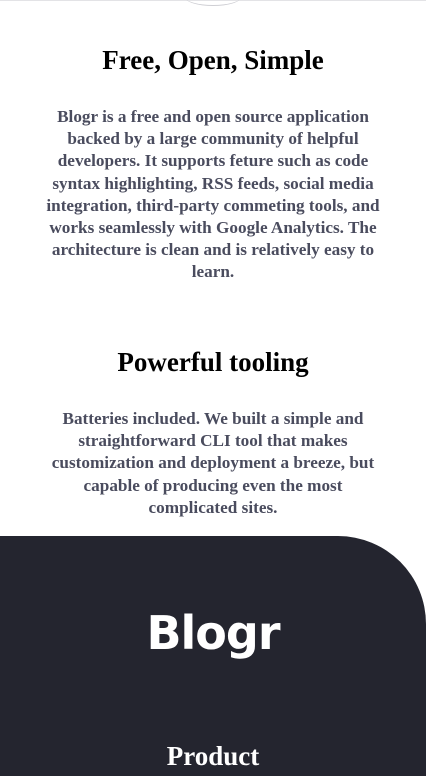  I want to click on feature-title: Powerful tooling, so click(213, 362).